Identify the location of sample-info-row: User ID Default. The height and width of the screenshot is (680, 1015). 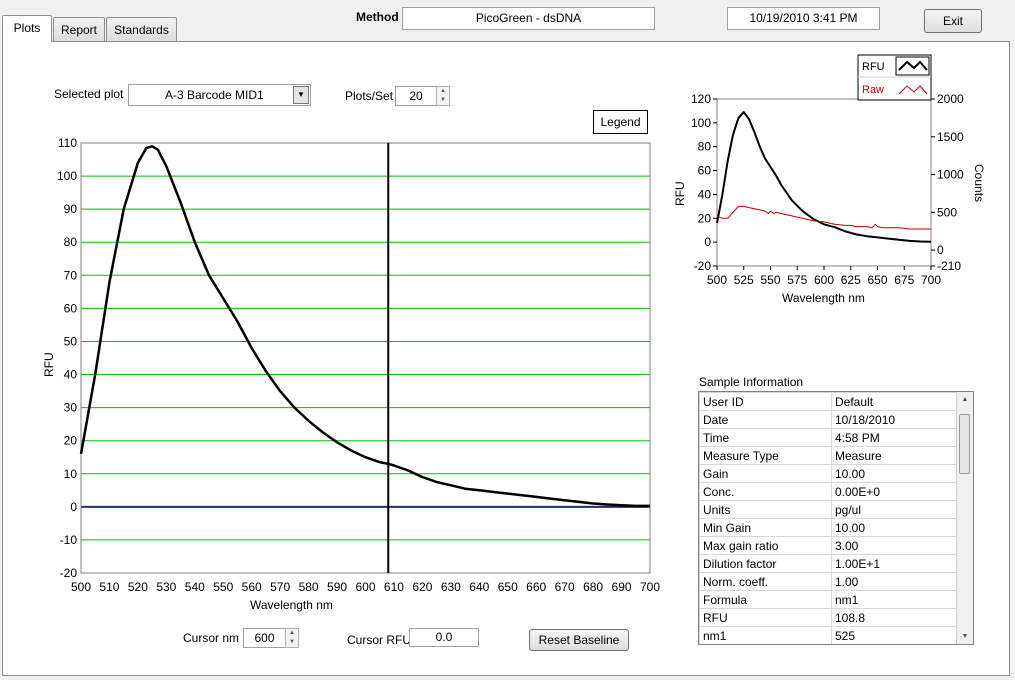
(828, 401).